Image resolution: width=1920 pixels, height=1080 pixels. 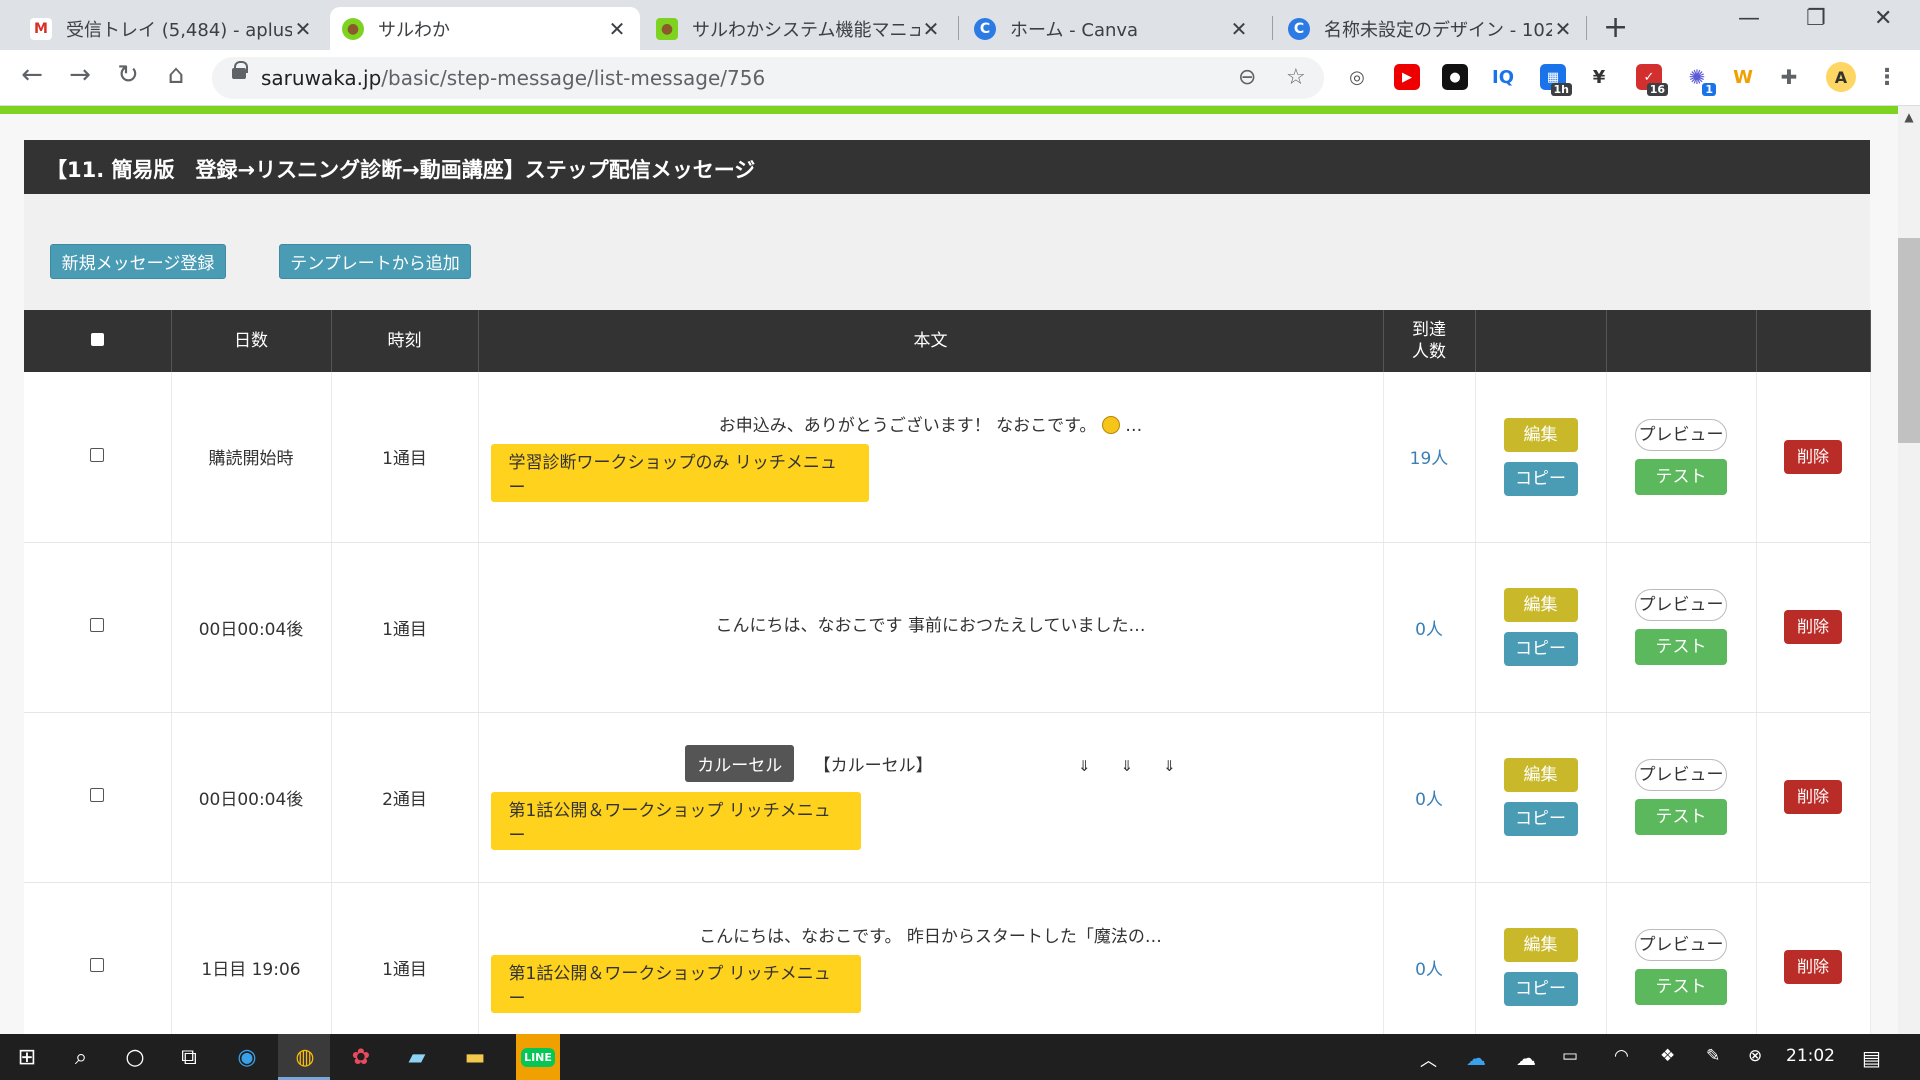 What do you see at coordinates (1789, 77) in the screenshot?
I see `extensions-puzzle-icon: ✚` at bounding box center [1789, 77].